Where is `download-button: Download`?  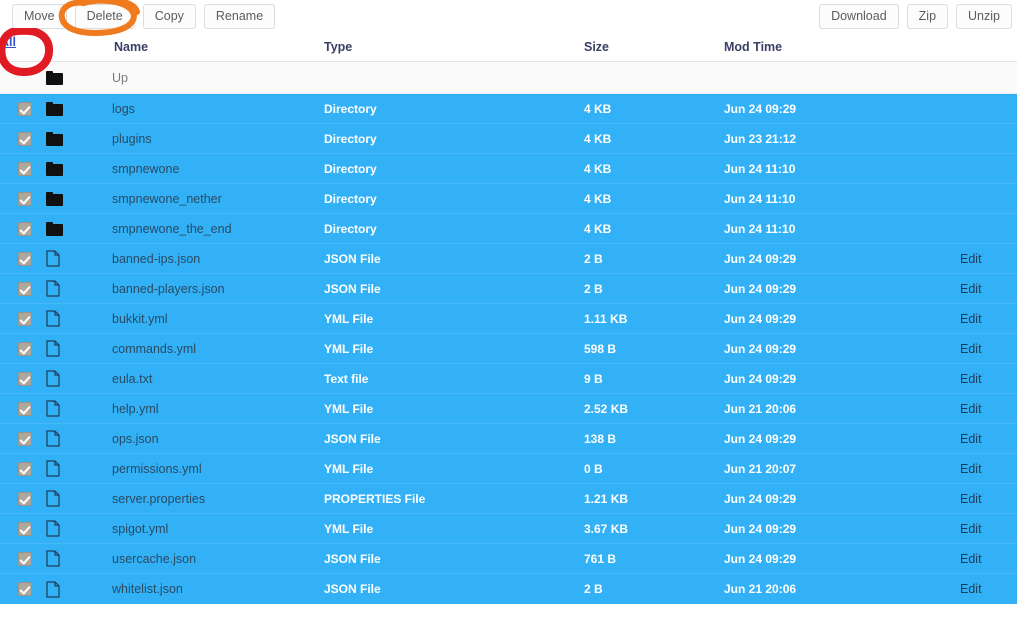 download-button: Download is located at coordinates (859, 16).